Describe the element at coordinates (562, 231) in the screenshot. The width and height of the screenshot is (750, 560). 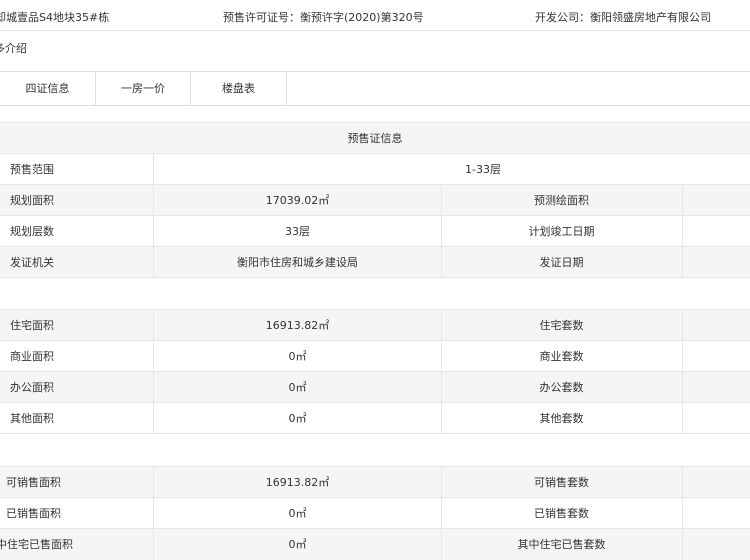
I see `row-label-2: 计划竣工日期` at that location.